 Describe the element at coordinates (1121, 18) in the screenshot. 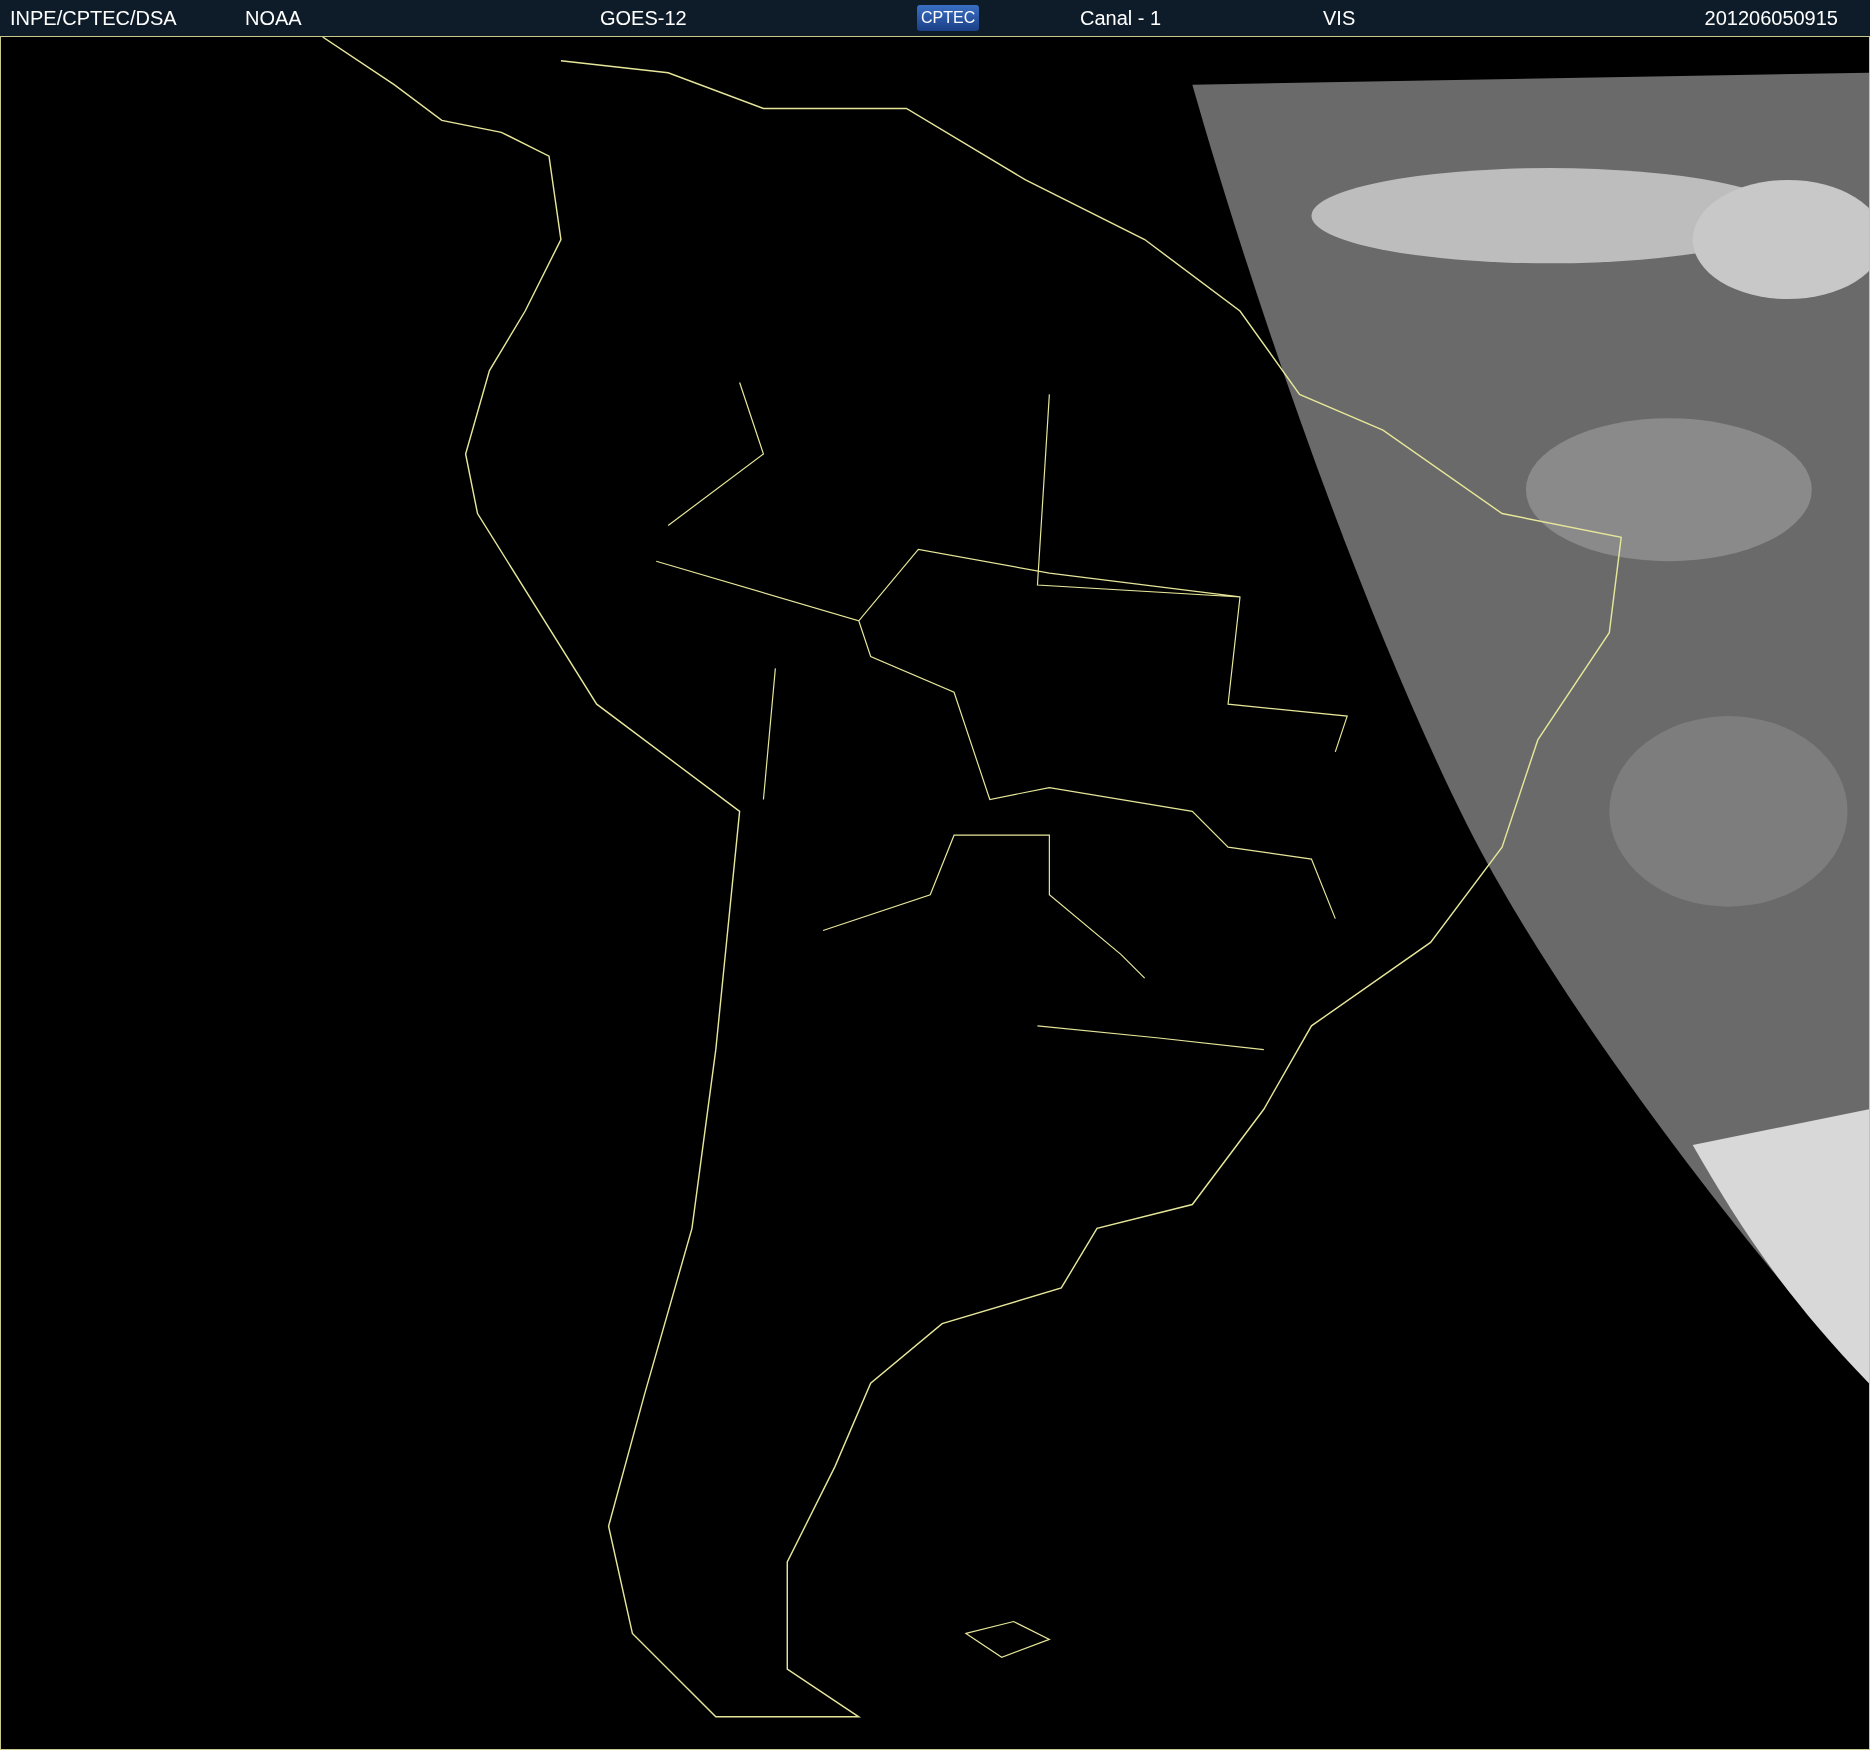

I see `header-label: Canal - 1` at that location.